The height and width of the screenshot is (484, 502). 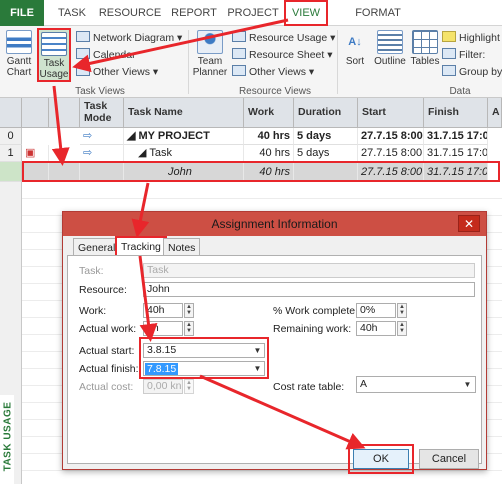 What do you see at coordinates (64, 113) in the screenshot?
I see `header-col-a` at bounding box center [64, 113].